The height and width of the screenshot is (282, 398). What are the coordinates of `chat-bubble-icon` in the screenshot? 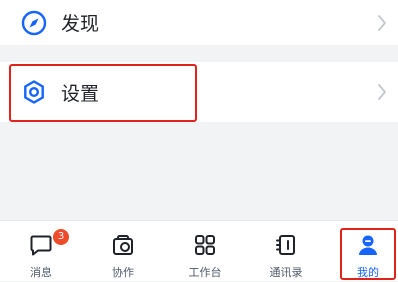 It's located at (41, 245).